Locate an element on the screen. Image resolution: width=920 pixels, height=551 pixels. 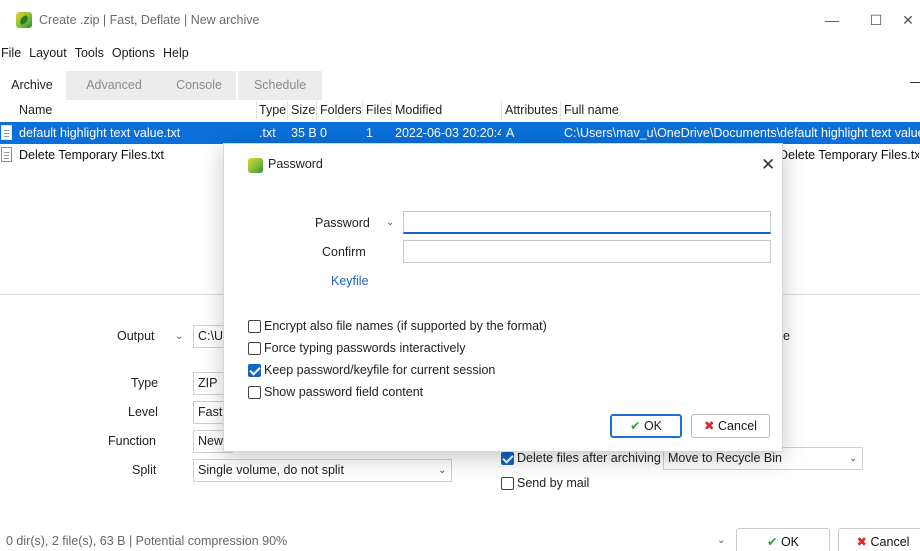
output-label: Output is located at coordinates (136, 336).